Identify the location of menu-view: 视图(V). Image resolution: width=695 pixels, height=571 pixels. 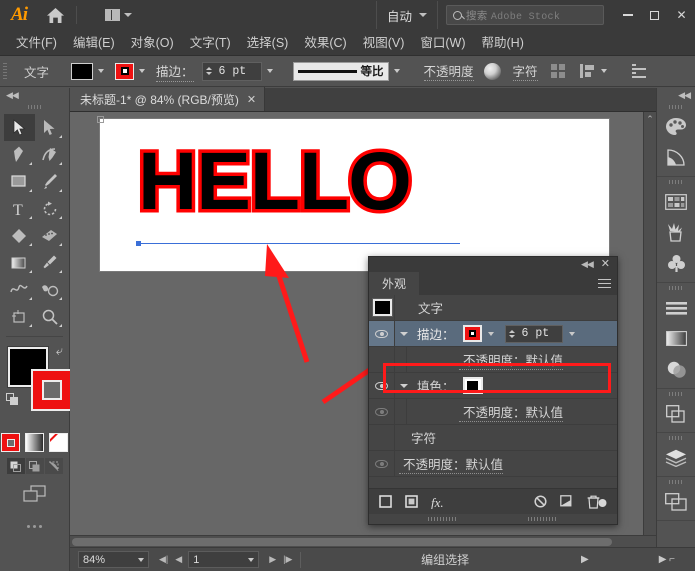
(384, 43).